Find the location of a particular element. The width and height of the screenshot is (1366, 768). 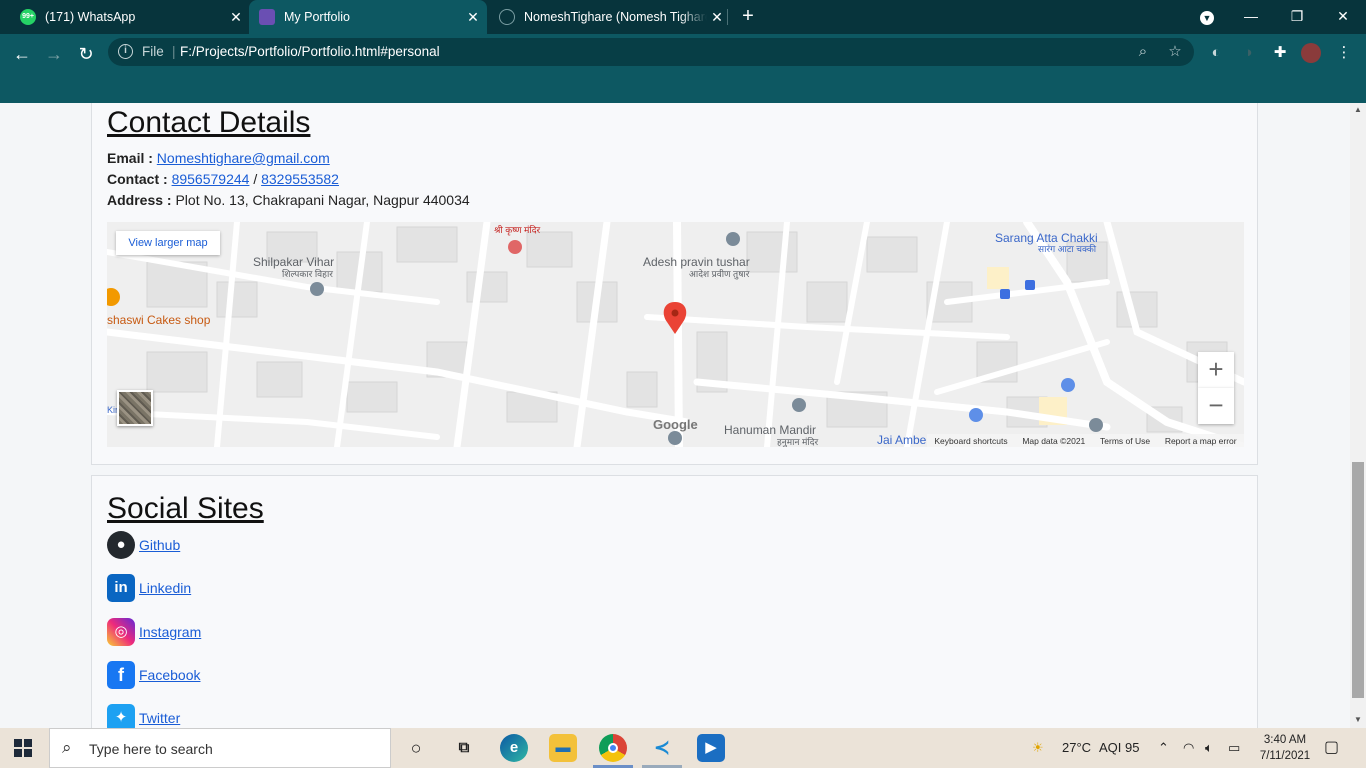

social-instagram: ◎ Instagram is located at coordinates (154, 632).